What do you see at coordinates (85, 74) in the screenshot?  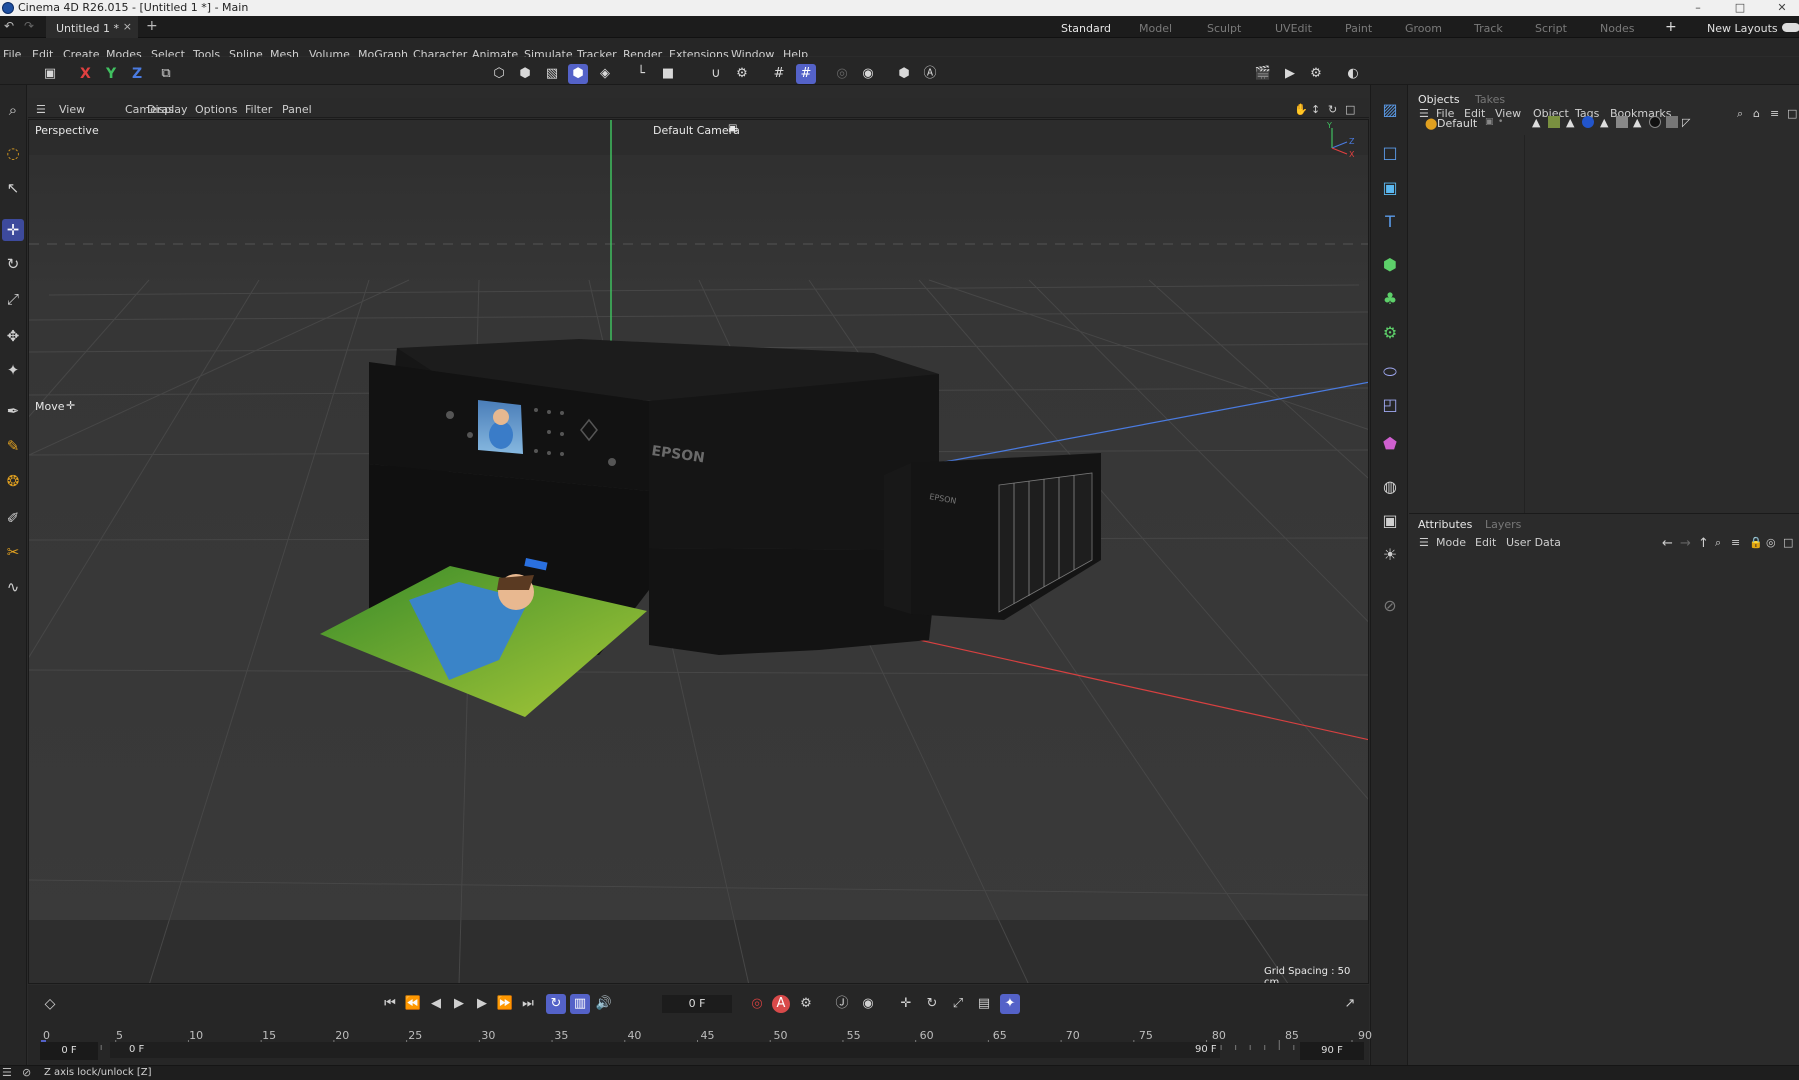 I see `x-axis-lock-button: X` at bounding box center [85, 74].